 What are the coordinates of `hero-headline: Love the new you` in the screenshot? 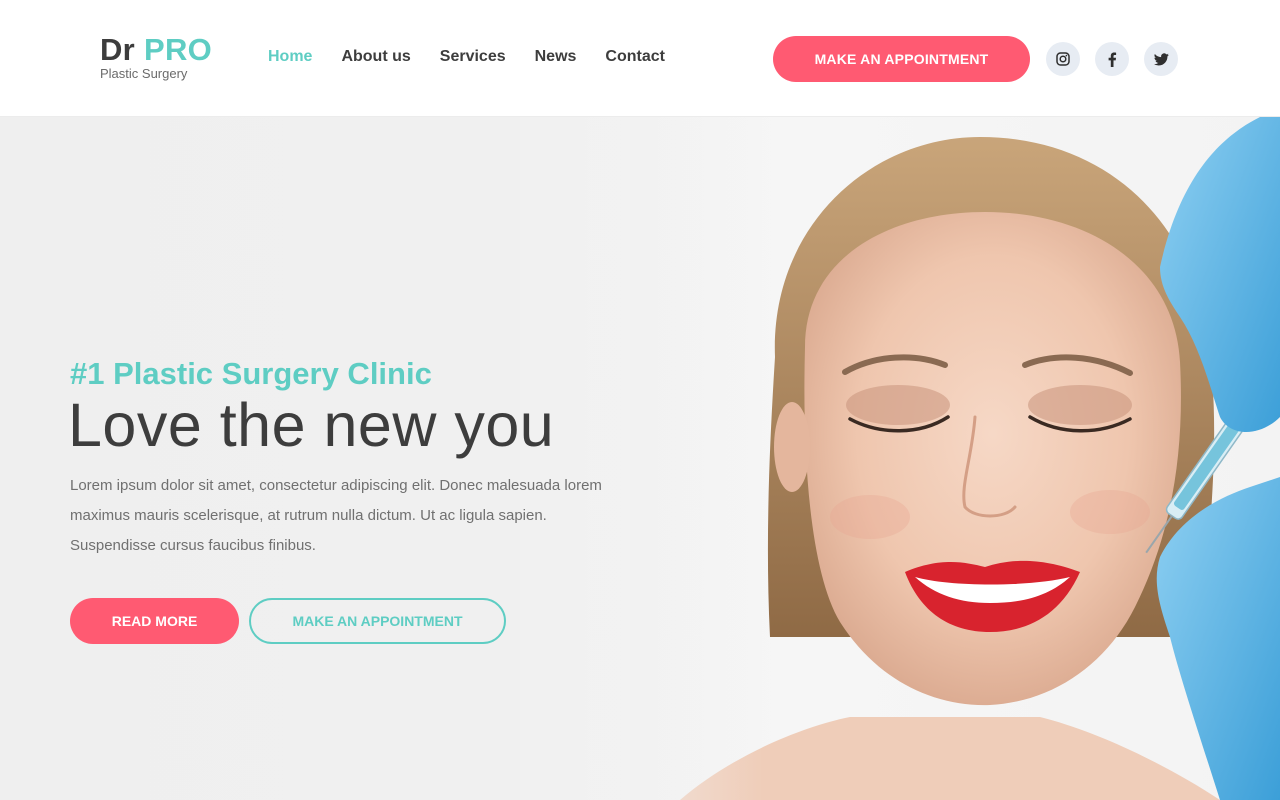 It's located at (311, 425).